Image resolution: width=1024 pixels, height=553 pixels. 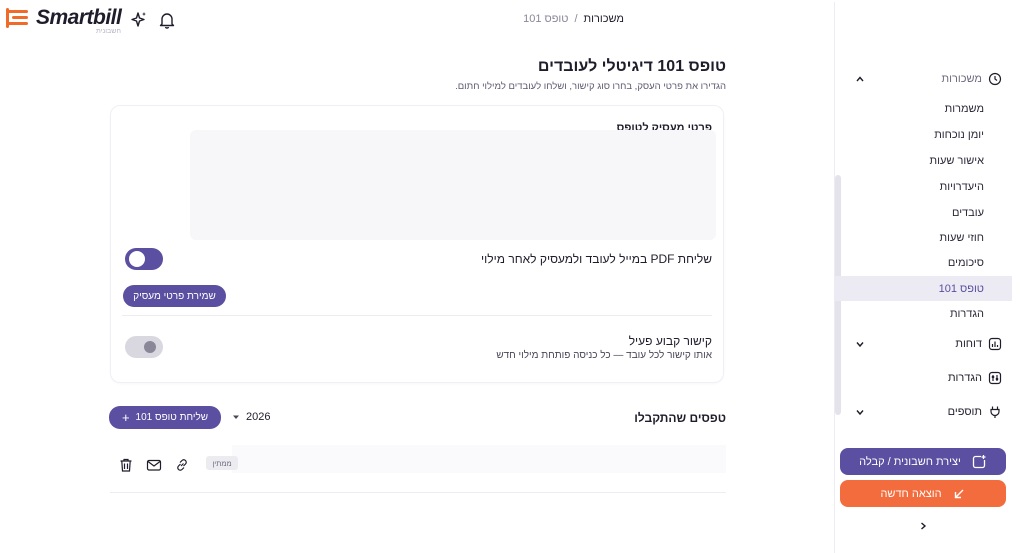 I want to click on breadcrumb: משכורות / טופס 101, so click(x=573, y=19).